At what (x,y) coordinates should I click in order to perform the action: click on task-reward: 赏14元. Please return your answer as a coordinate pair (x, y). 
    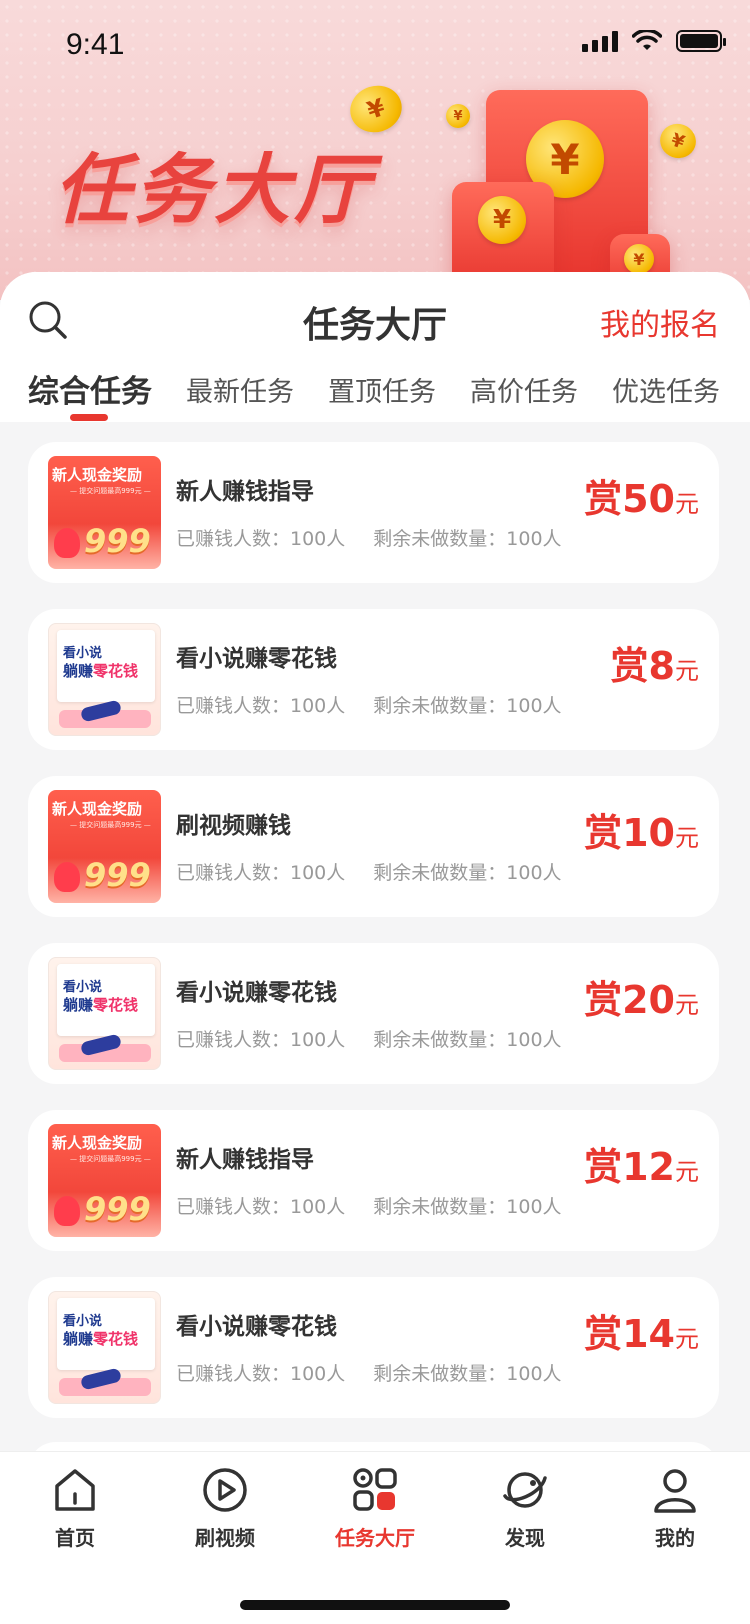
    Looking at the image, I should click on (641, 1330).